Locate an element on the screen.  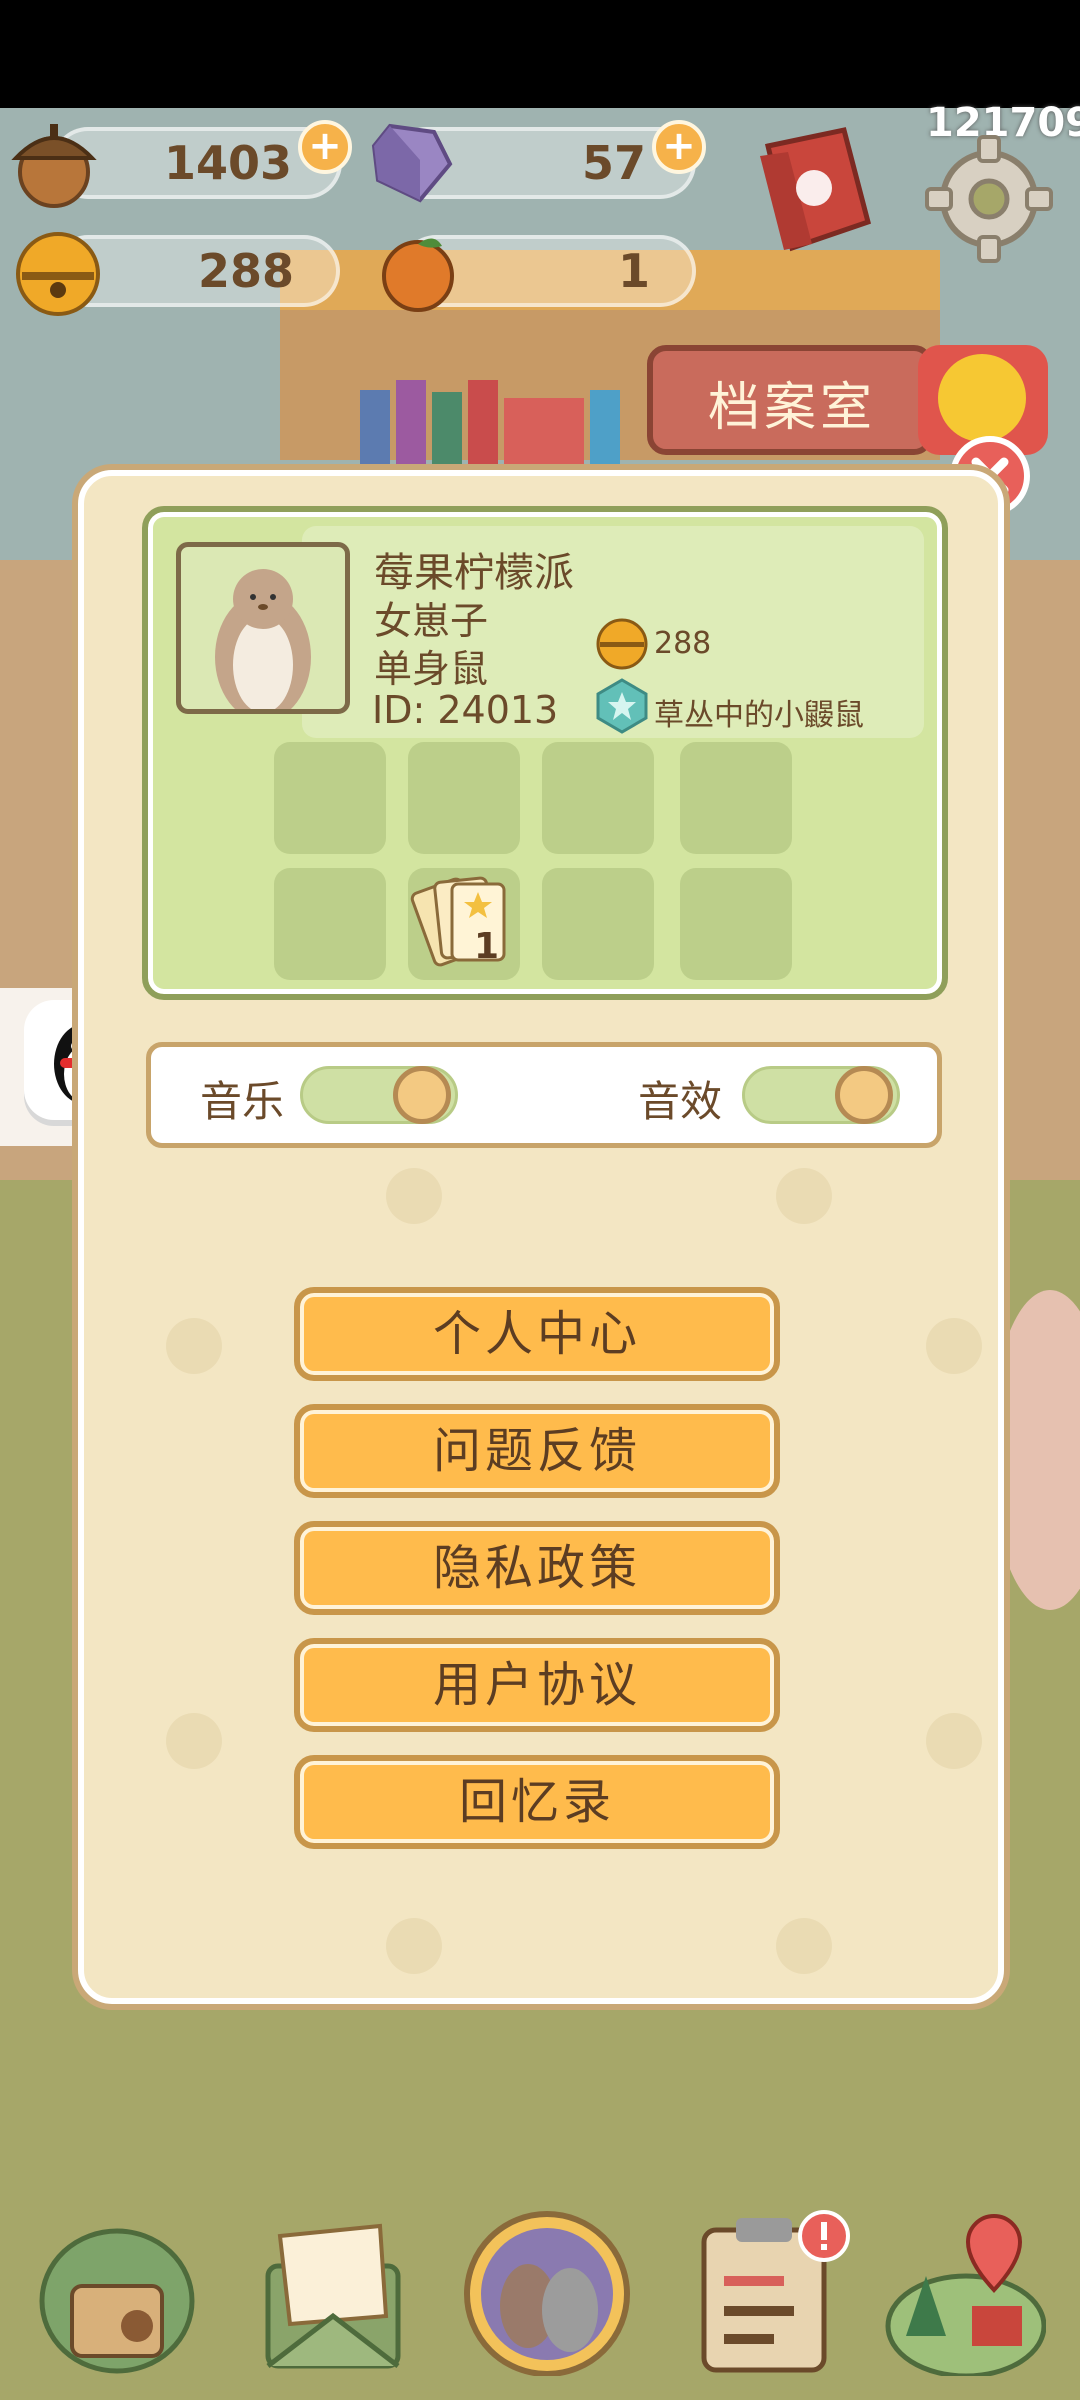
task-clipboard-icon is located at coordinates (769, 2291).